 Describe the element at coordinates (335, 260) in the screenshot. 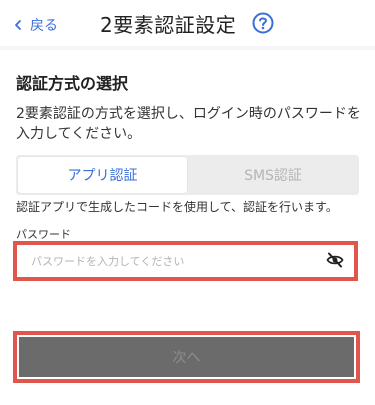

I see `eye-slash-icon` at that location.